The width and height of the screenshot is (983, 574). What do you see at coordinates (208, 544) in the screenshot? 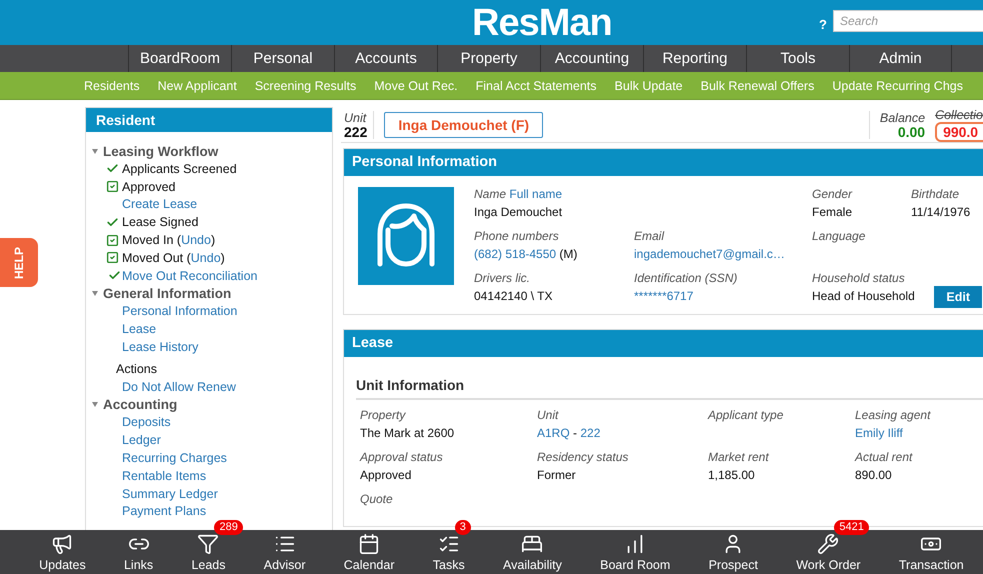
I see `filter-icon` at bounding box center [208, 544].